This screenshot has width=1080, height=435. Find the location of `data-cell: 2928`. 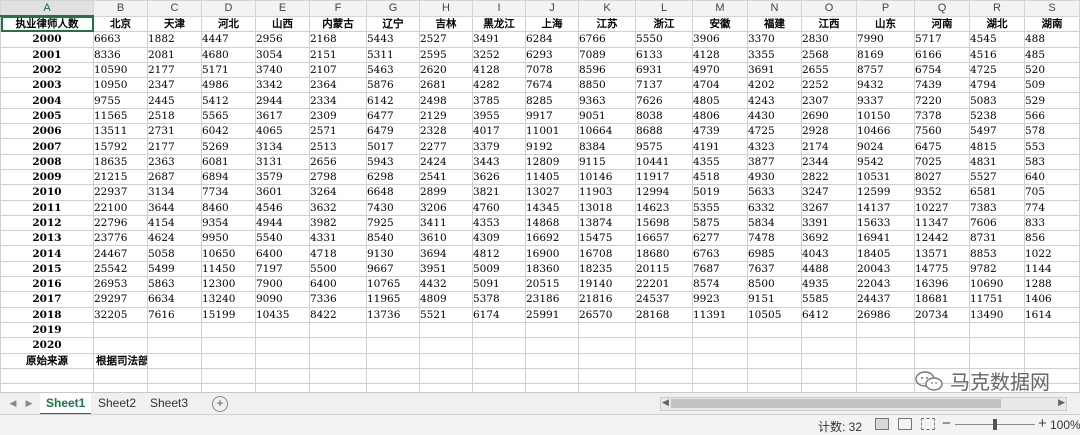

data-cell: 2928 is located at coordinates (829, 131).